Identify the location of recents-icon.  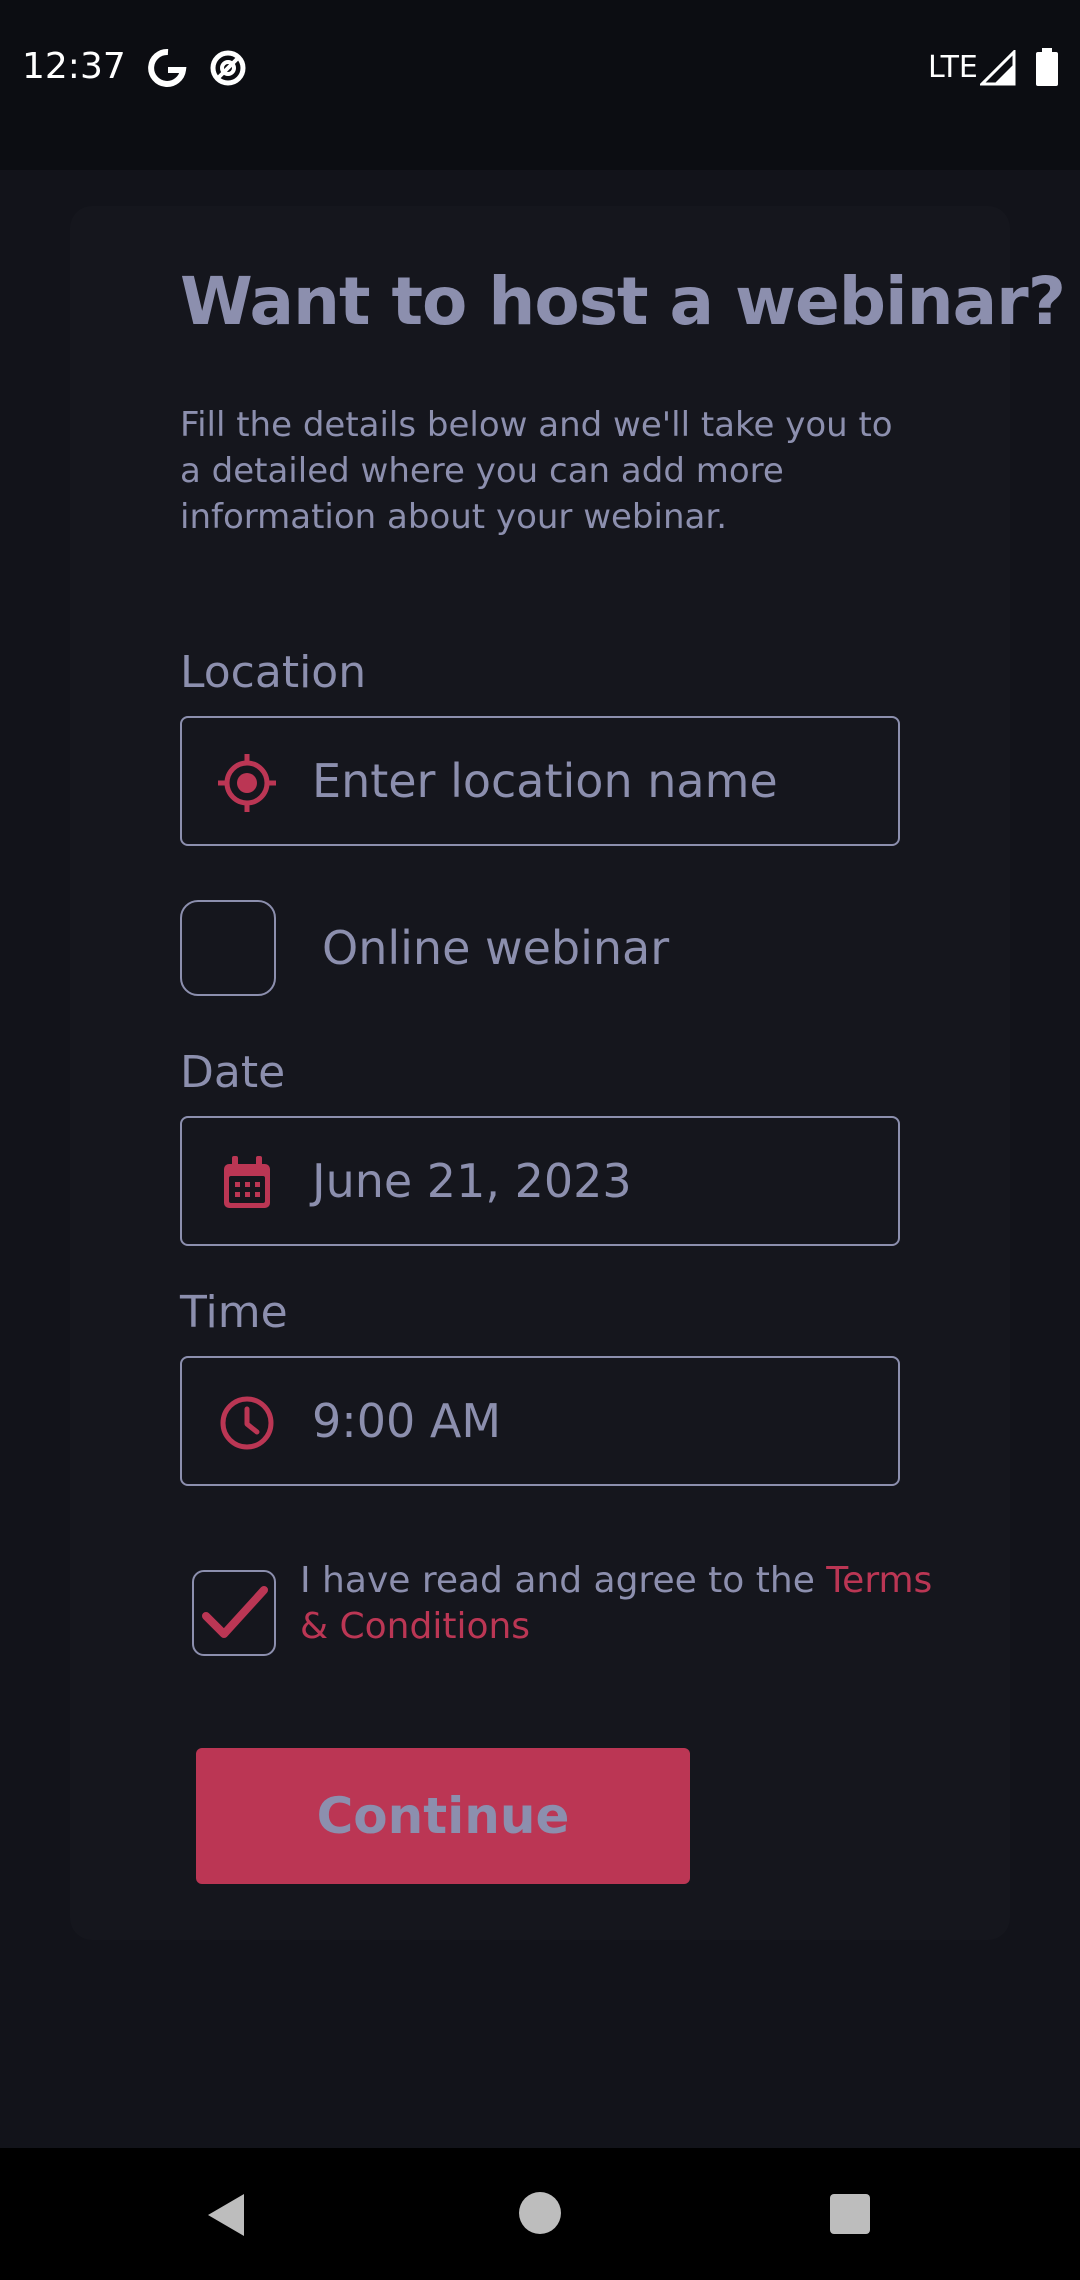
(850, 2214).